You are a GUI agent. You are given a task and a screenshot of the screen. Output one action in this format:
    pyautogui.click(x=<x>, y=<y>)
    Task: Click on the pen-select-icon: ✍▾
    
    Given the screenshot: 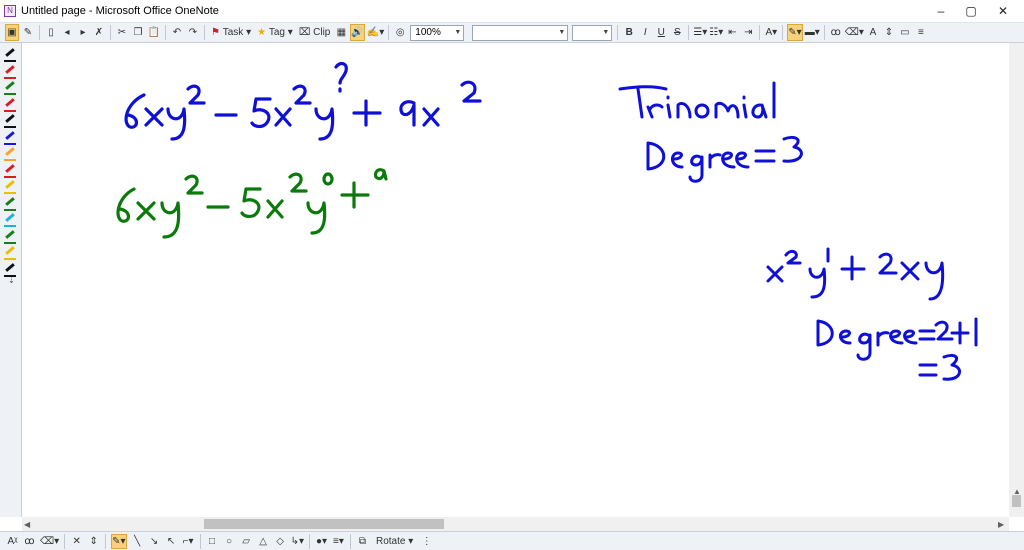 What is the action you would take?
    pyautogui.click(x=375, y=32)
    